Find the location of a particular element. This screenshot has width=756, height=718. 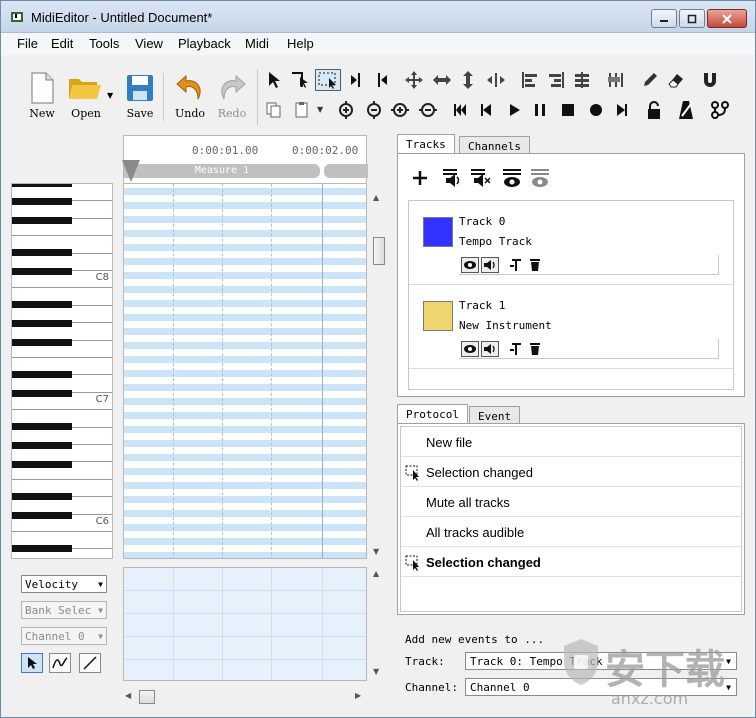

undo-button: Undo is located at coordinates (190, 97).